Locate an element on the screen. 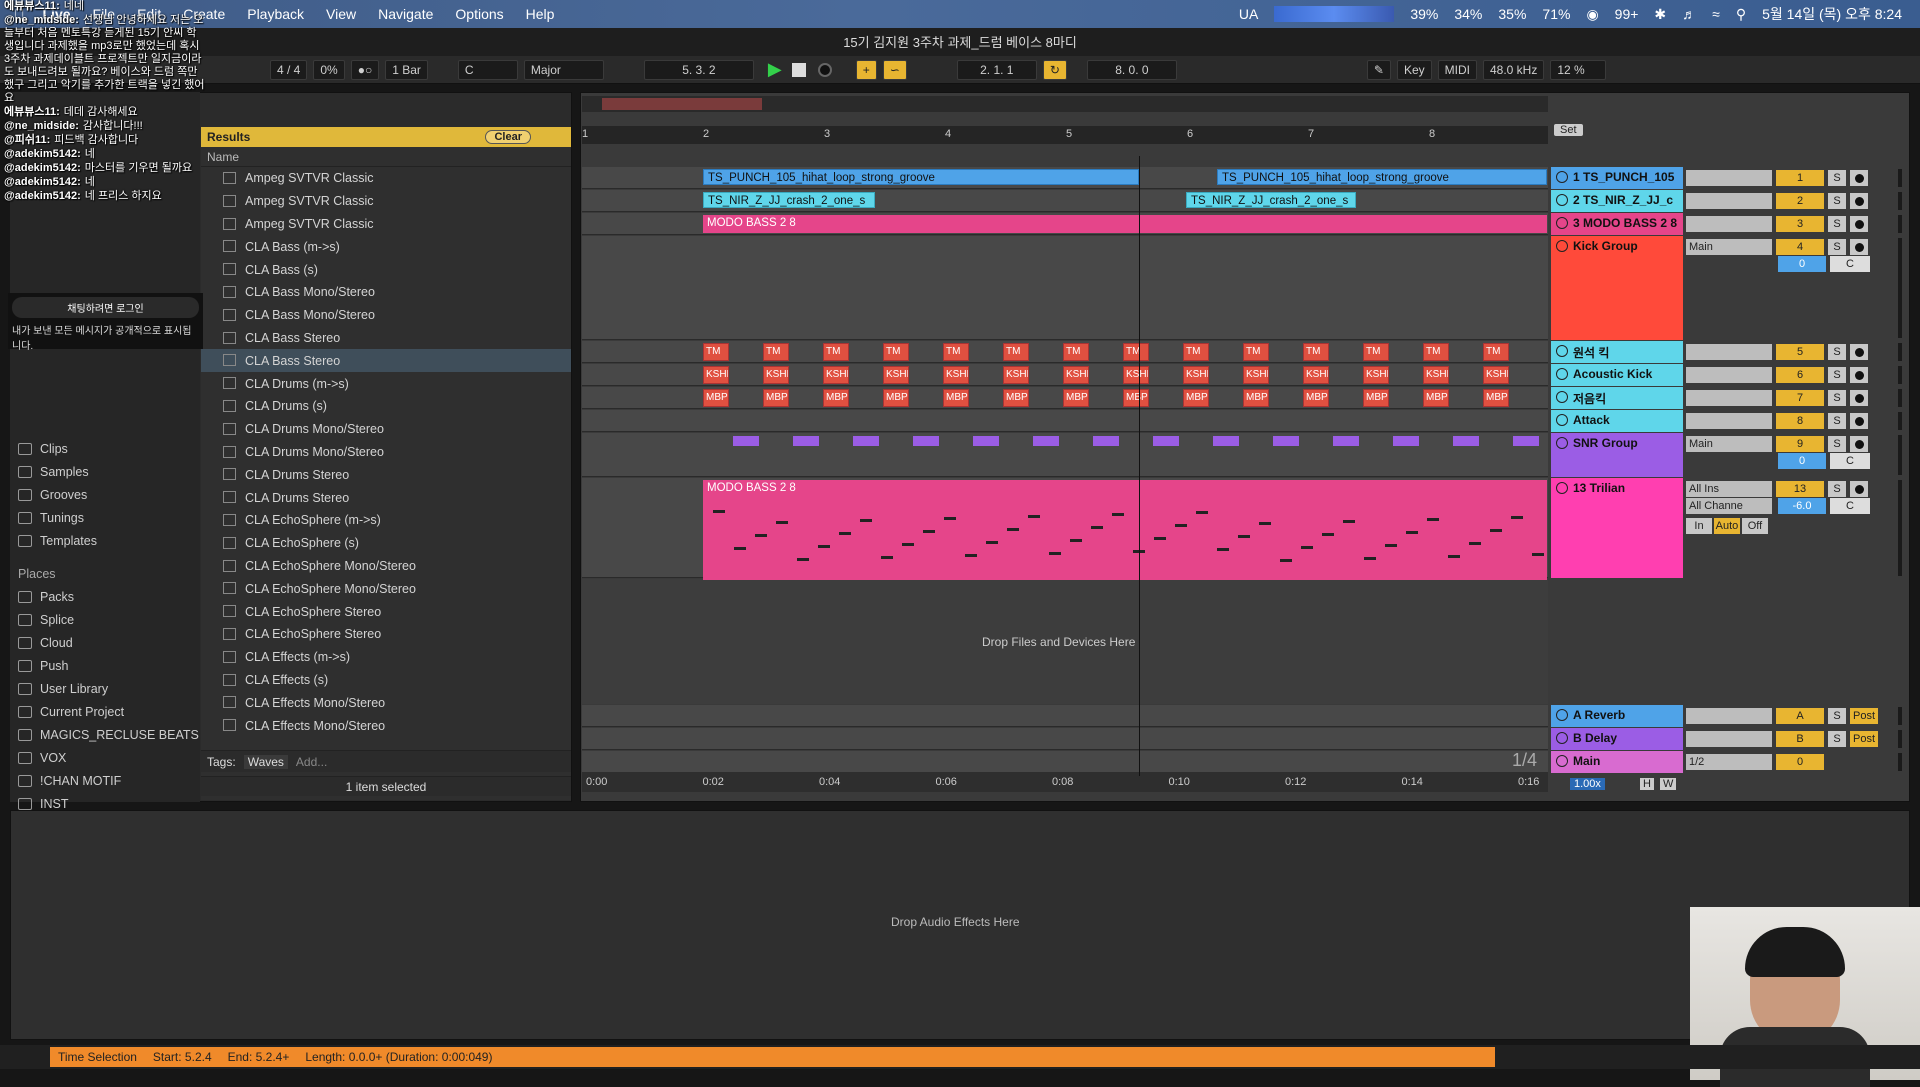  place-item: Splice is located at coordinates (105, 619).